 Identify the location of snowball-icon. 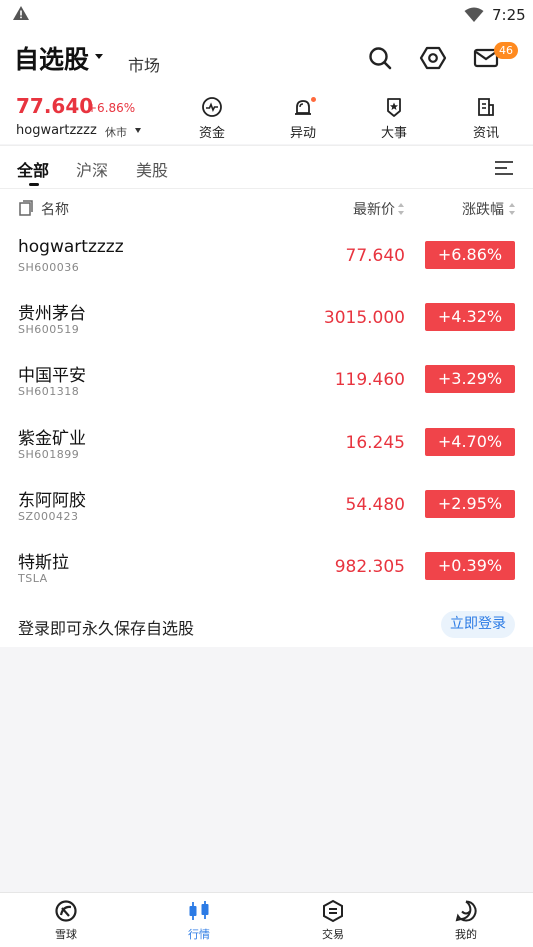
(66, 911).